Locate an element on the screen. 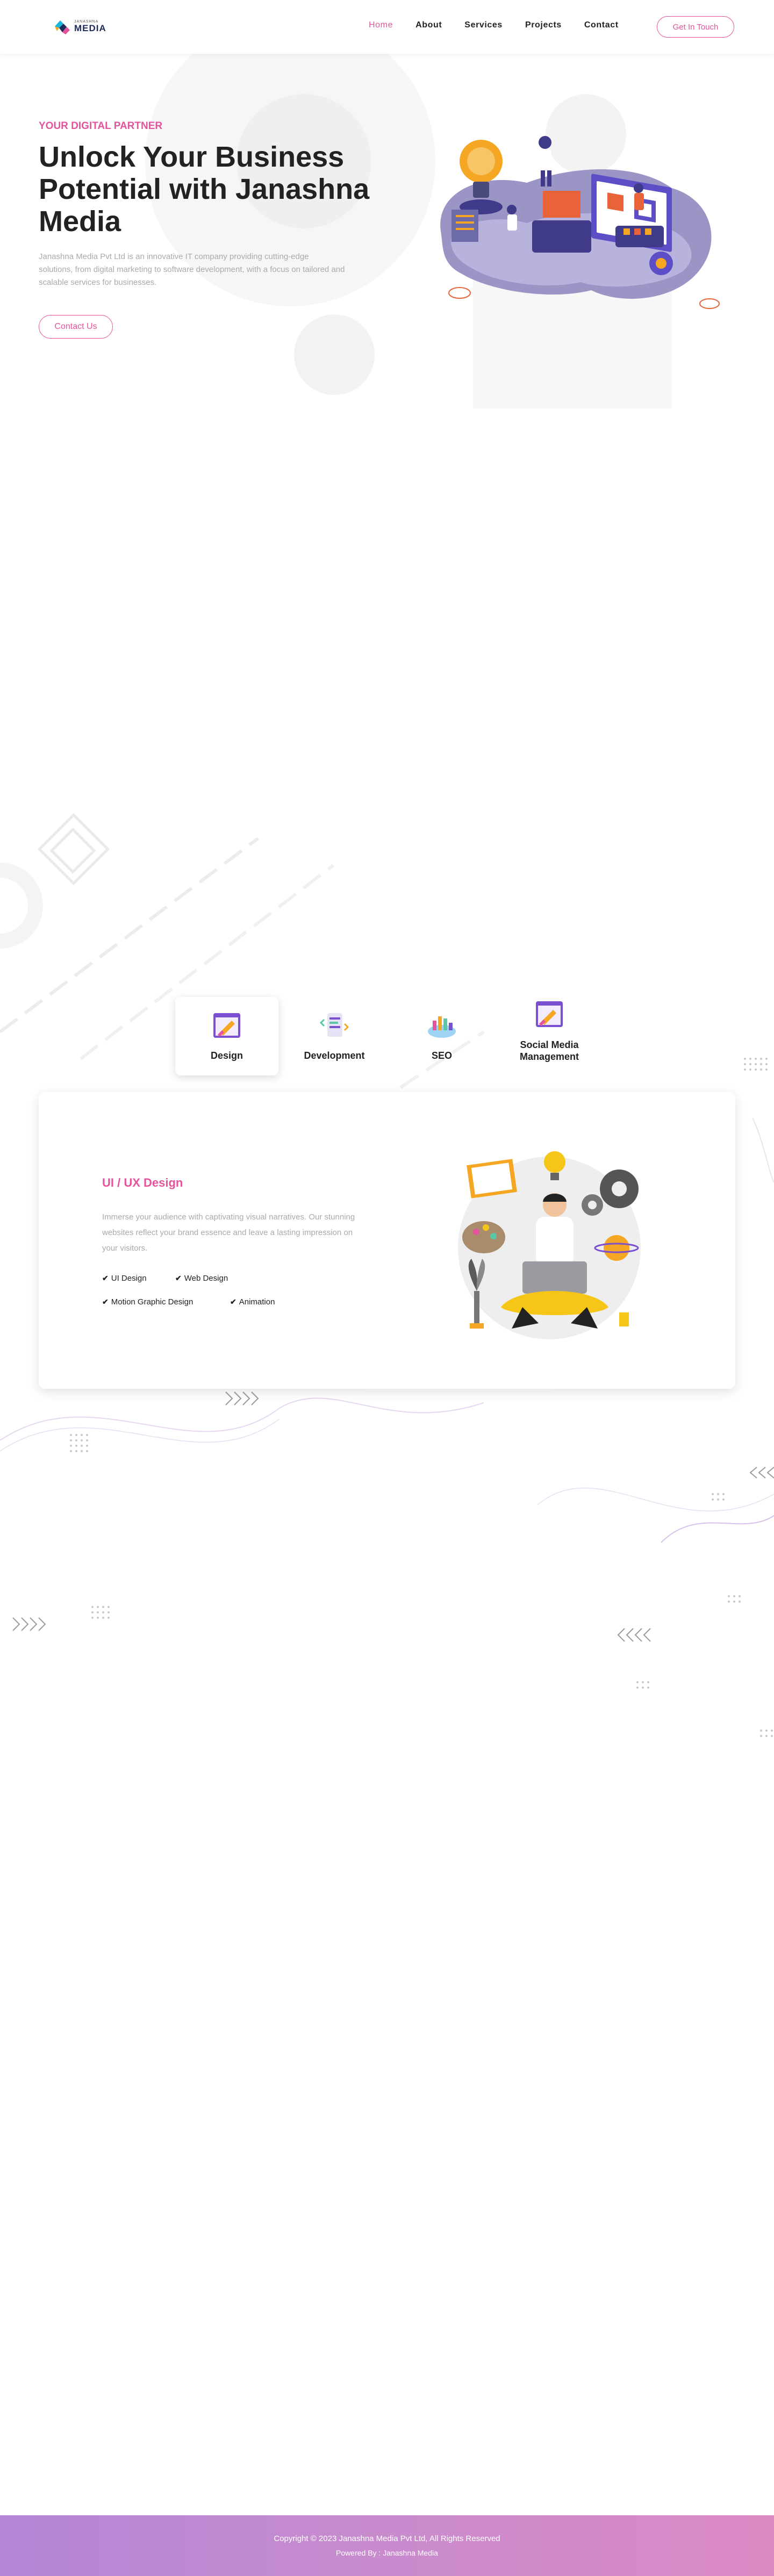 The image size is (774, 2576). social-media-icon is located at coordinates (549, 1014).